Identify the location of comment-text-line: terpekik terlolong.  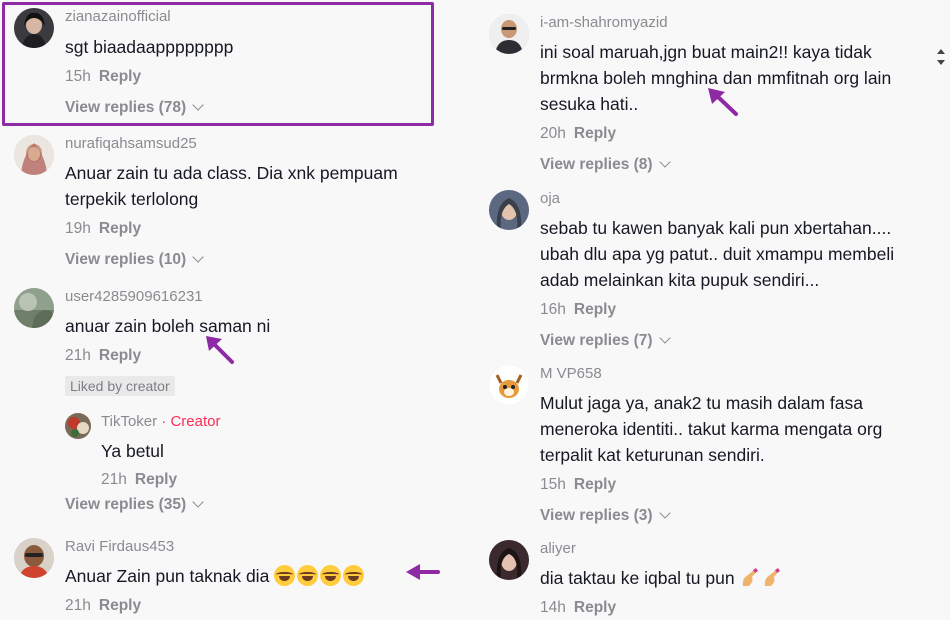
(132, 199).